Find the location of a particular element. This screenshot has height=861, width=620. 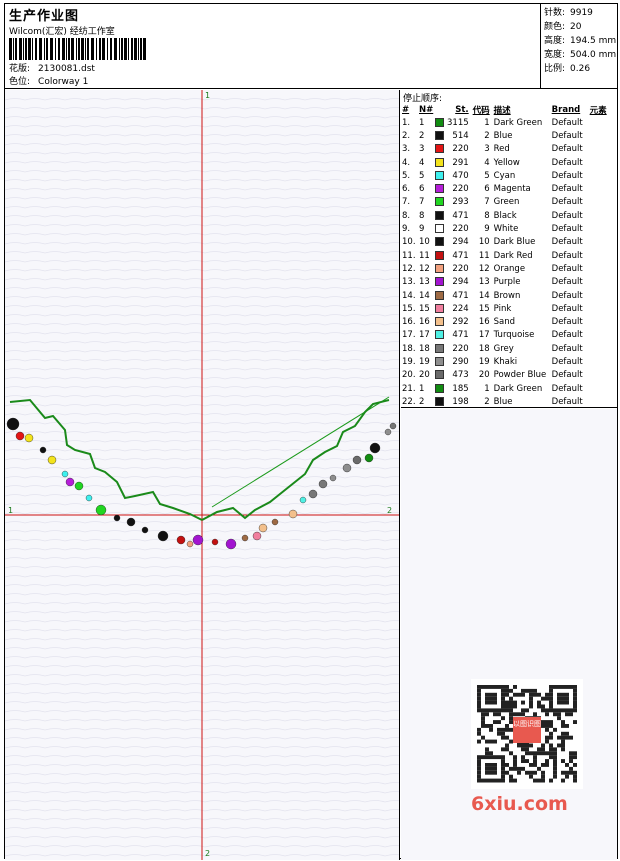

table-row: 11. 11 471 11 Dark Red Default is located at coordinates (508, 255).